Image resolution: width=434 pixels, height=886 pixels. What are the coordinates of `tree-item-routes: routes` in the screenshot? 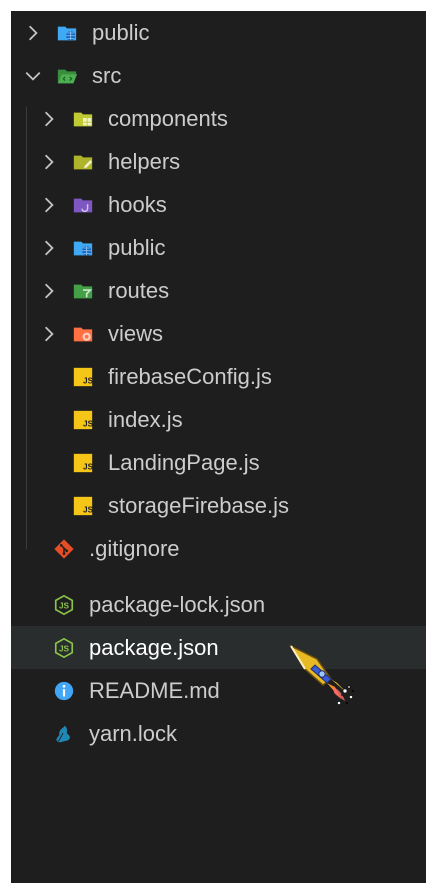 It's located at (218, 290).